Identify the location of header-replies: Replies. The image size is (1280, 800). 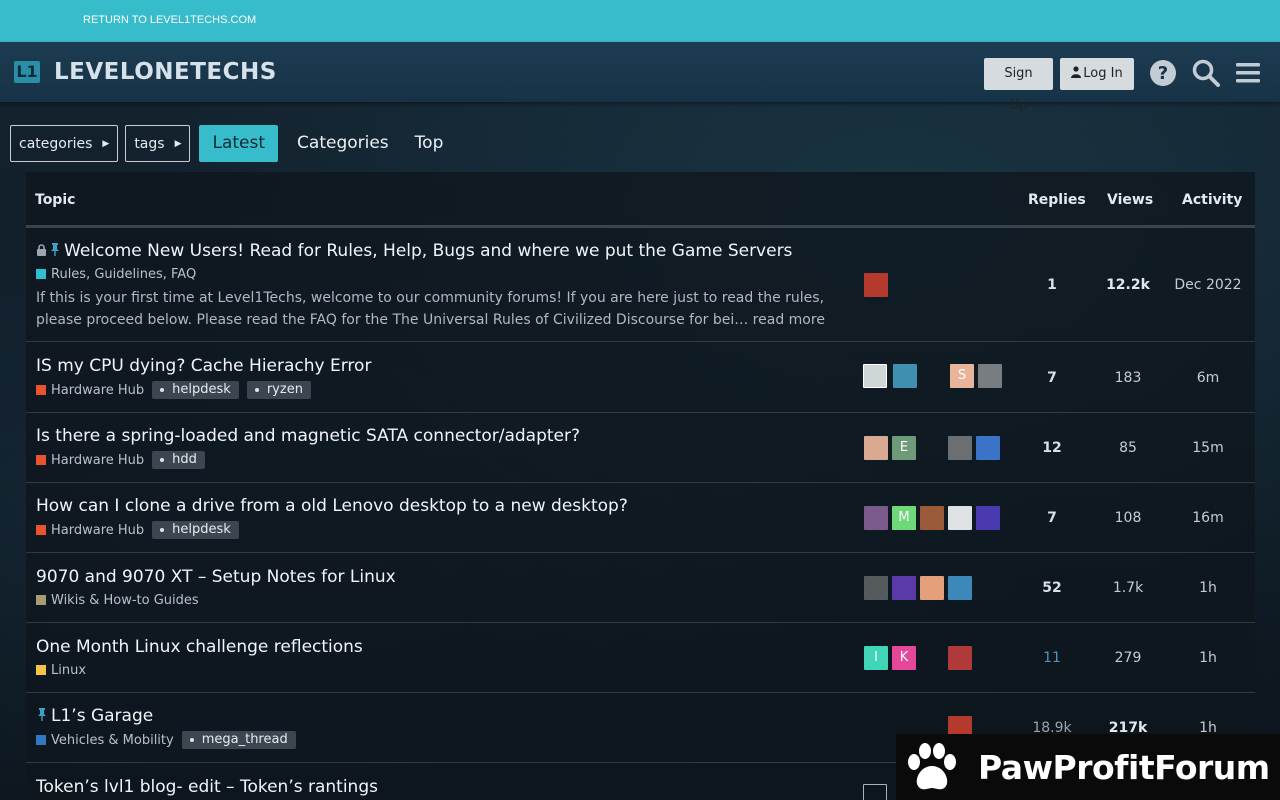
(1057, 200).